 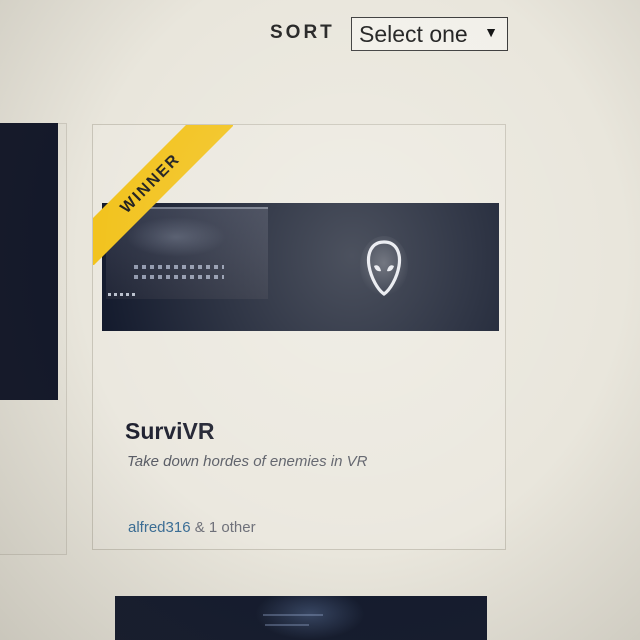 What do you see at coordinates (301, 618) in the screenshot?
I see `neighbor-card-bottom-thumbnail` at bounding box center [301, 618].